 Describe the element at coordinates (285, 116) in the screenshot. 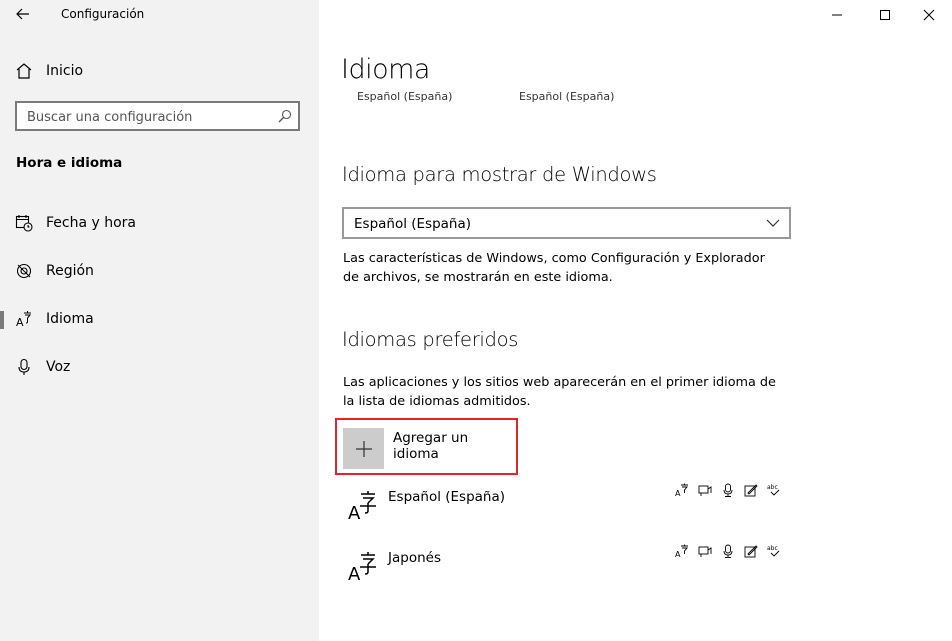

I see `search-icon` at that location.